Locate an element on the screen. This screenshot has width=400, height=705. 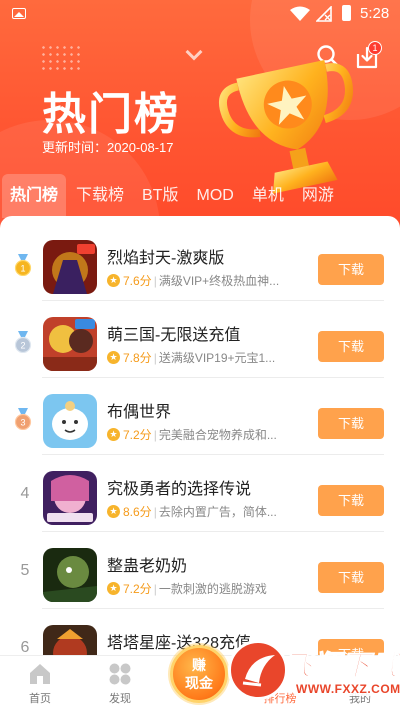
nav-home-label: 首页 is located at coordinates (40, 699).